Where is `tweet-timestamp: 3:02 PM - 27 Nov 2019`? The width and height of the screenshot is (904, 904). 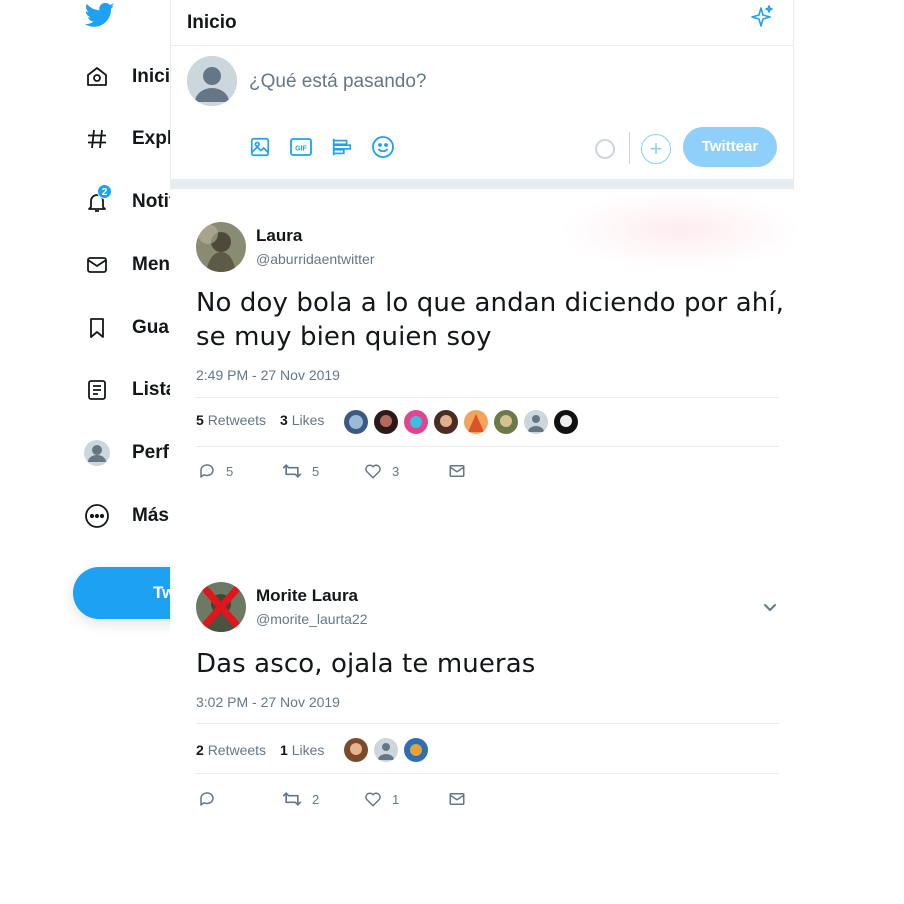 tweet-timestamp: 3:02 PM - 27 Nov 2019 is located at coordinates (268, 702).